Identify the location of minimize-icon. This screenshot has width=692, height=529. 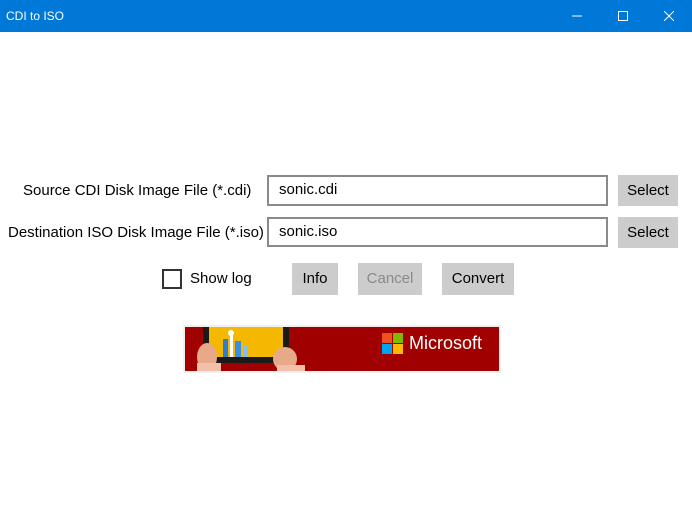
(577, 16).